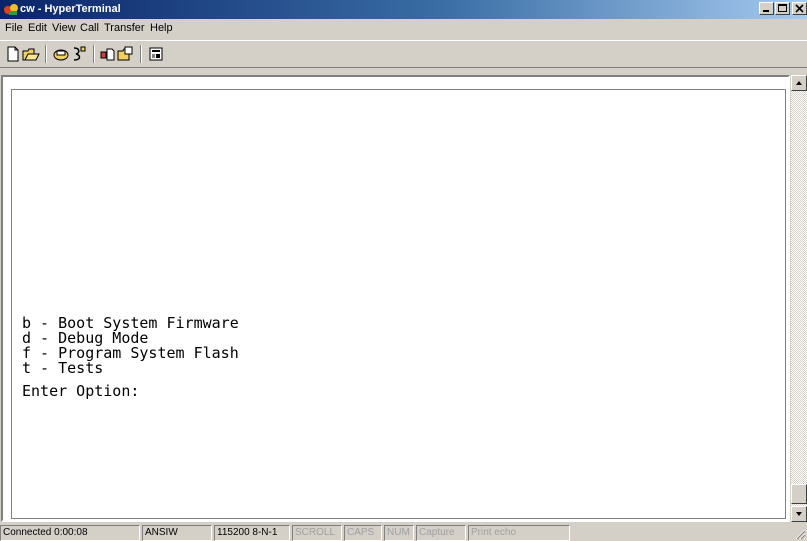 The width and height of the screenshot is (807, 541). Describe the element at coordinates (37, 28) in the screenshot. I see `menu-edit: Edit` at that location.